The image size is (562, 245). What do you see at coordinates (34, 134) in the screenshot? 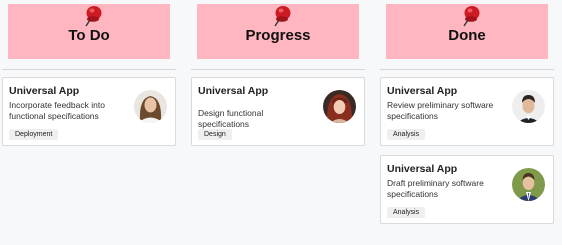
I see `card-tag: Deployment` at bounding box center [34, 134].